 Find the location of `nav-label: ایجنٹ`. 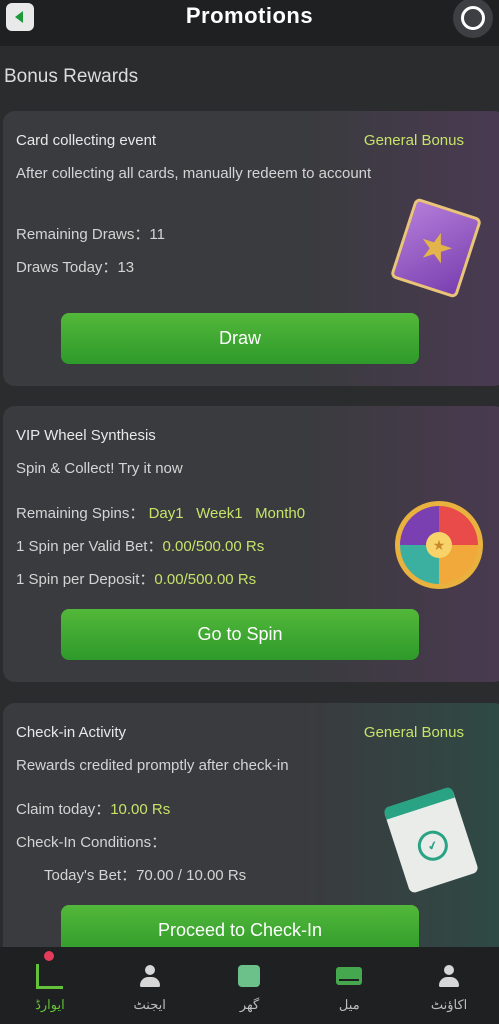

nav-label: ایجنٹ is located at coordinates (149, 1004).